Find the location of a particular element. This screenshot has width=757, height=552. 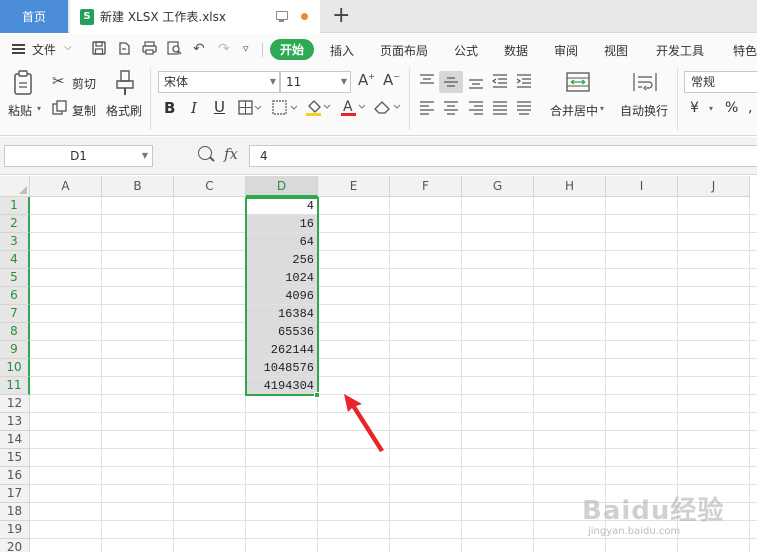

percent-button: % is located at coordinates (731, 108).